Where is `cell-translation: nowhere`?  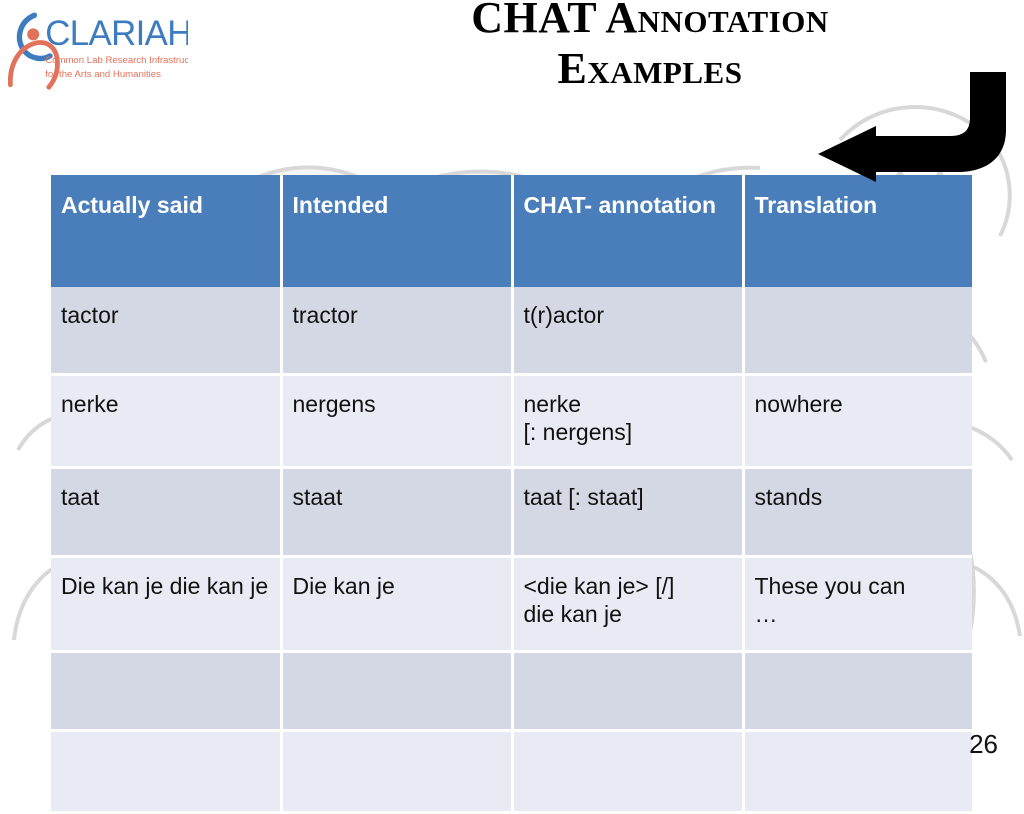
cell-translation: nowhere is located at coordinates (857, 421).